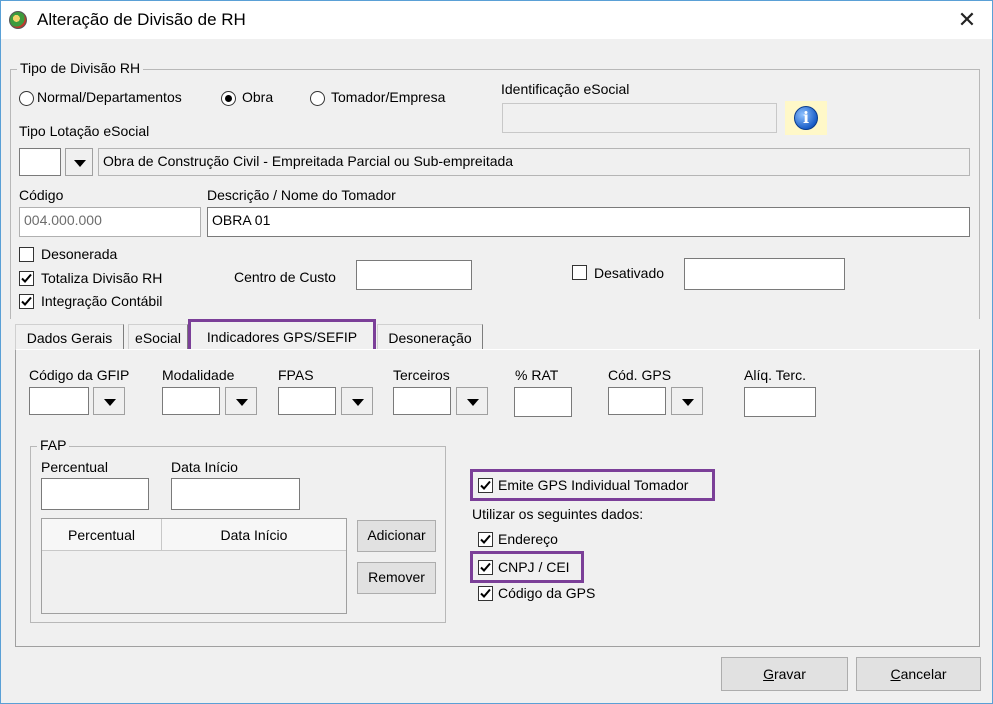  Describe the element at coordinates (194, 566) in the screenshot. I see `fap-list: Percentual Data Início` at that location.